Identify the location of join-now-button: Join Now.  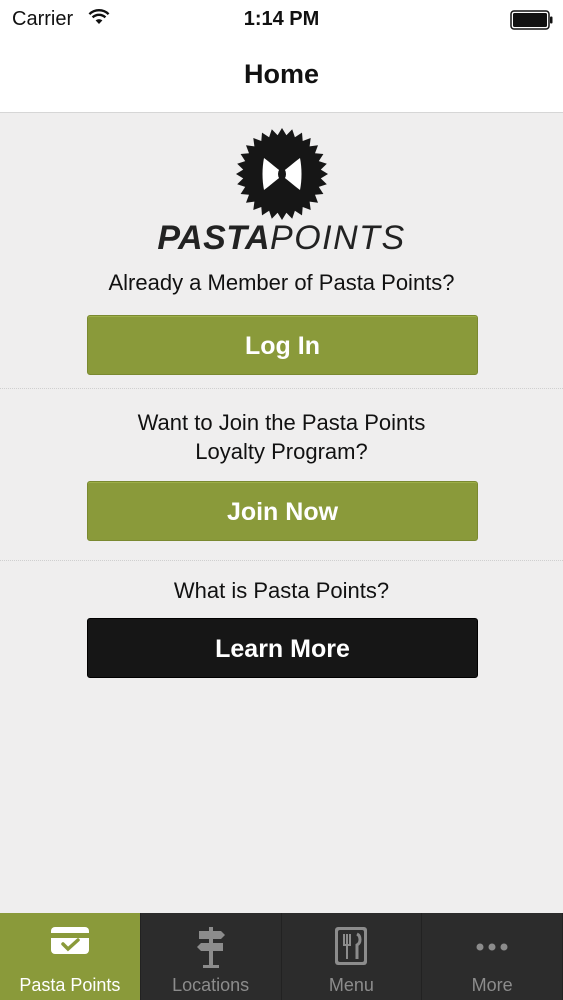
(282, 511).